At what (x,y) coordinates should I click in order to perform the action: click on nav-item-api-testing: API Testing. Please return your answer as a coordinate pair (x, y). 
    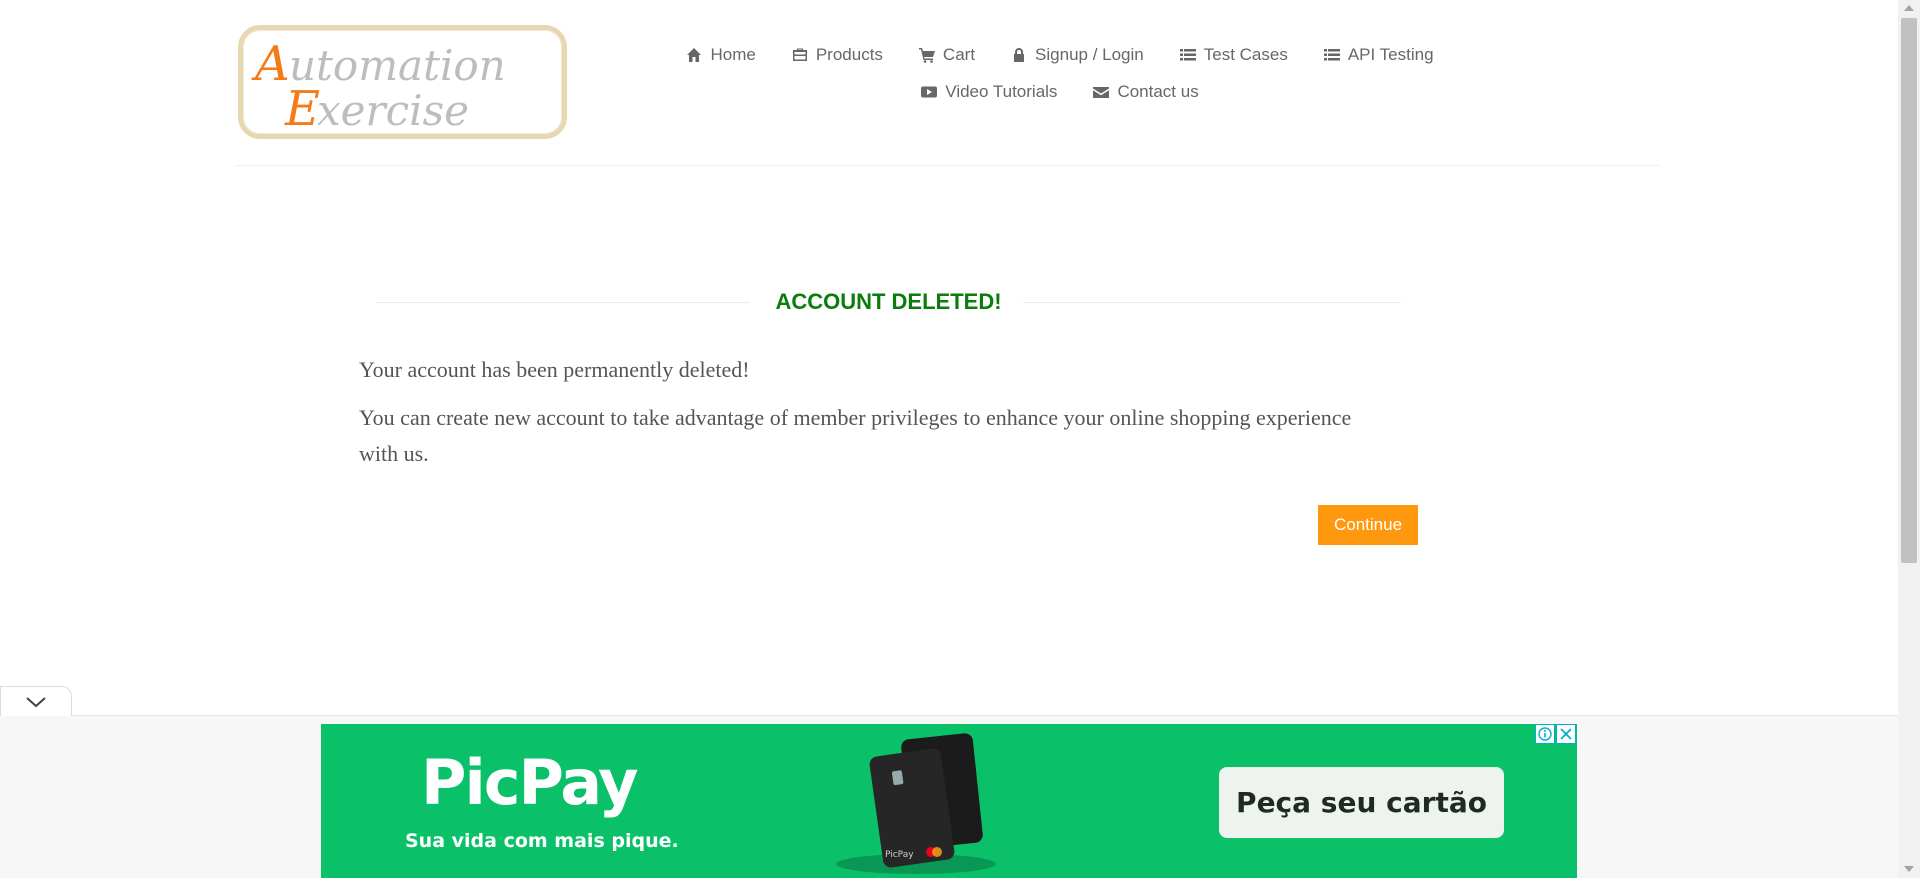
    Looking at the image, I should click on (1378, 54).